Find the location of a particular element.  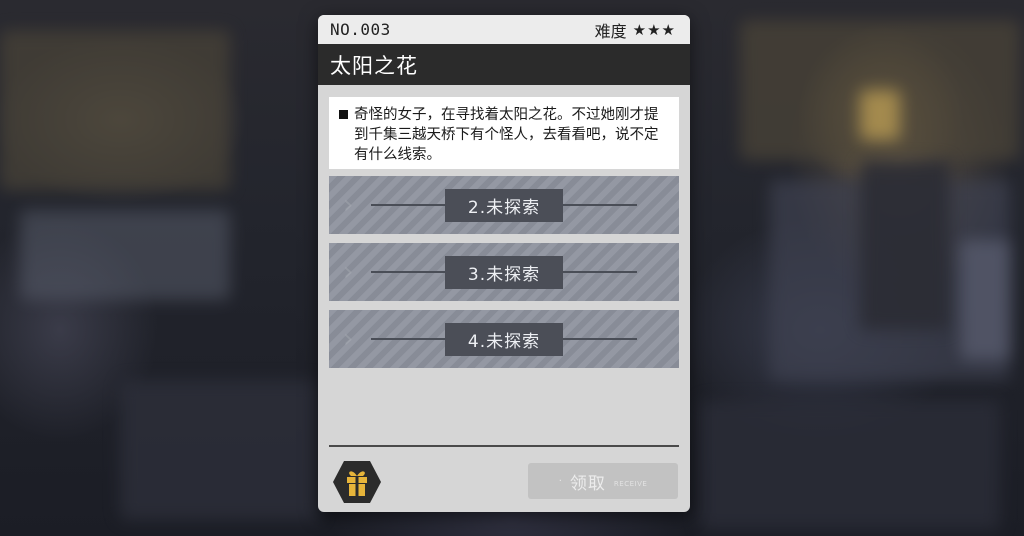

exploration-entry-4: › 4.未探索 is located at coordinates (504, 339).